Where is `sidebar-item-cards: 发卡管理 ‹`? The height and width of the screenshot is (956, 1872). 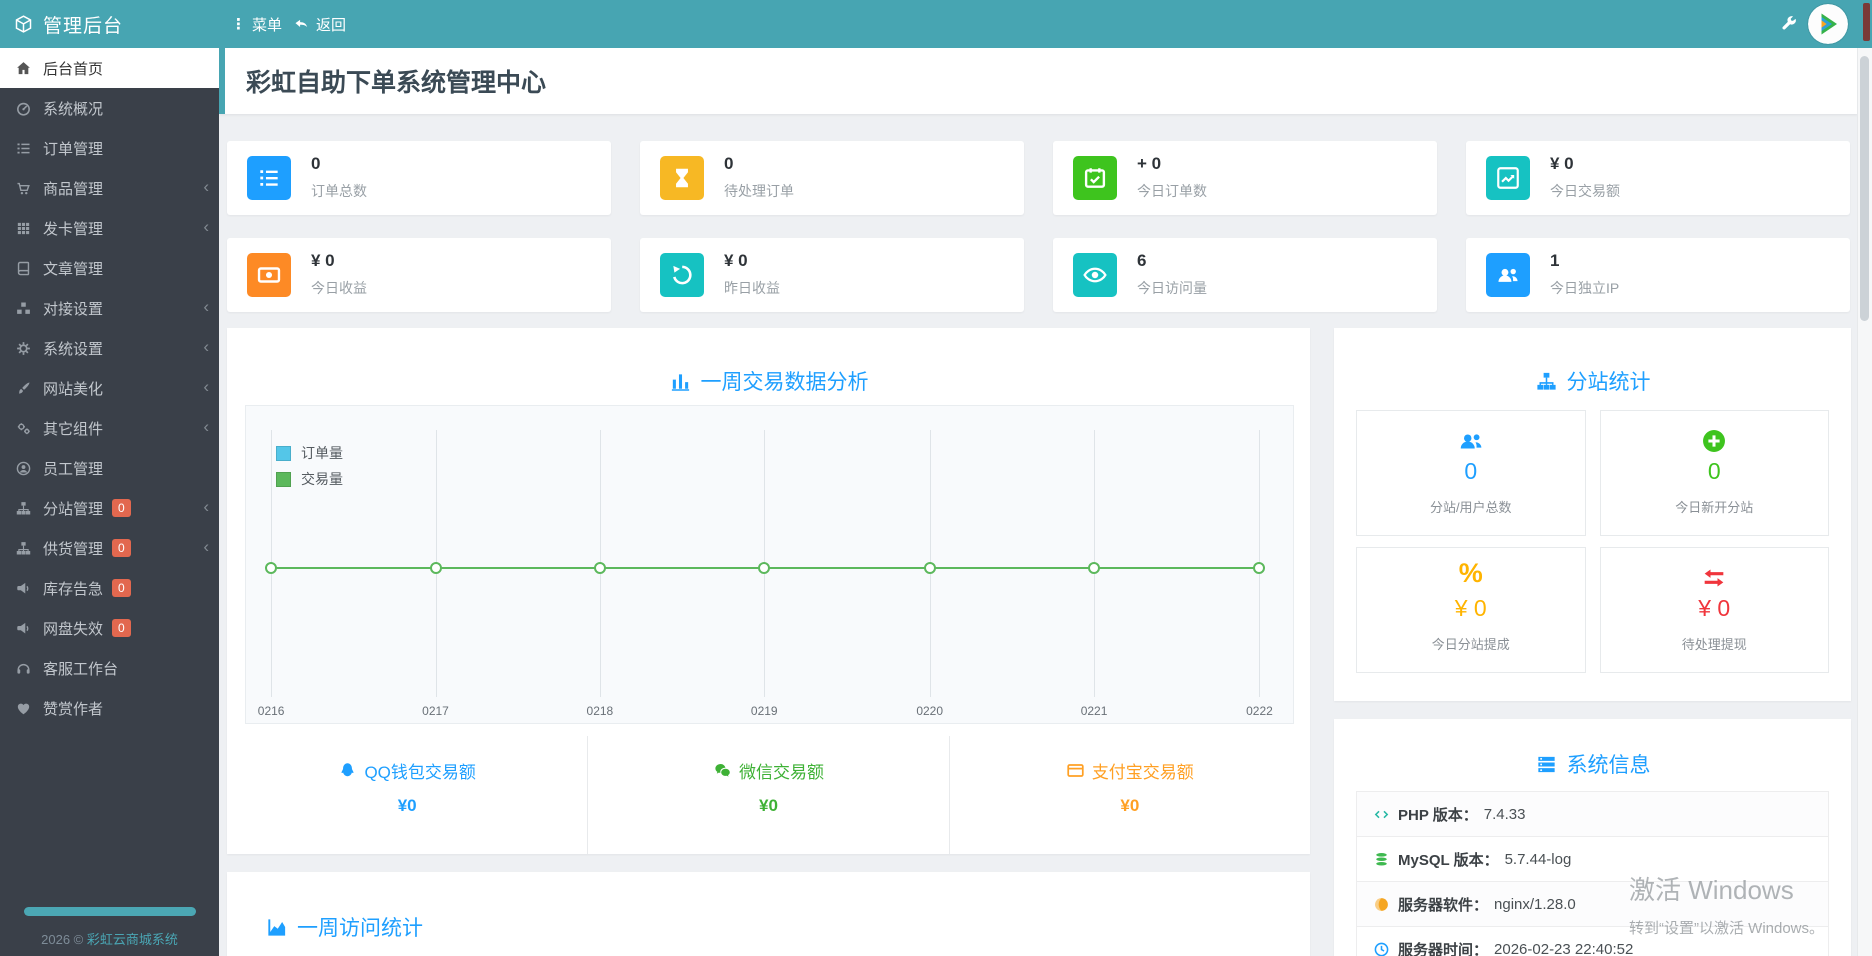 sidebar-item-cards: 发卡管理 ‹ is located at coordinates (109, 228).